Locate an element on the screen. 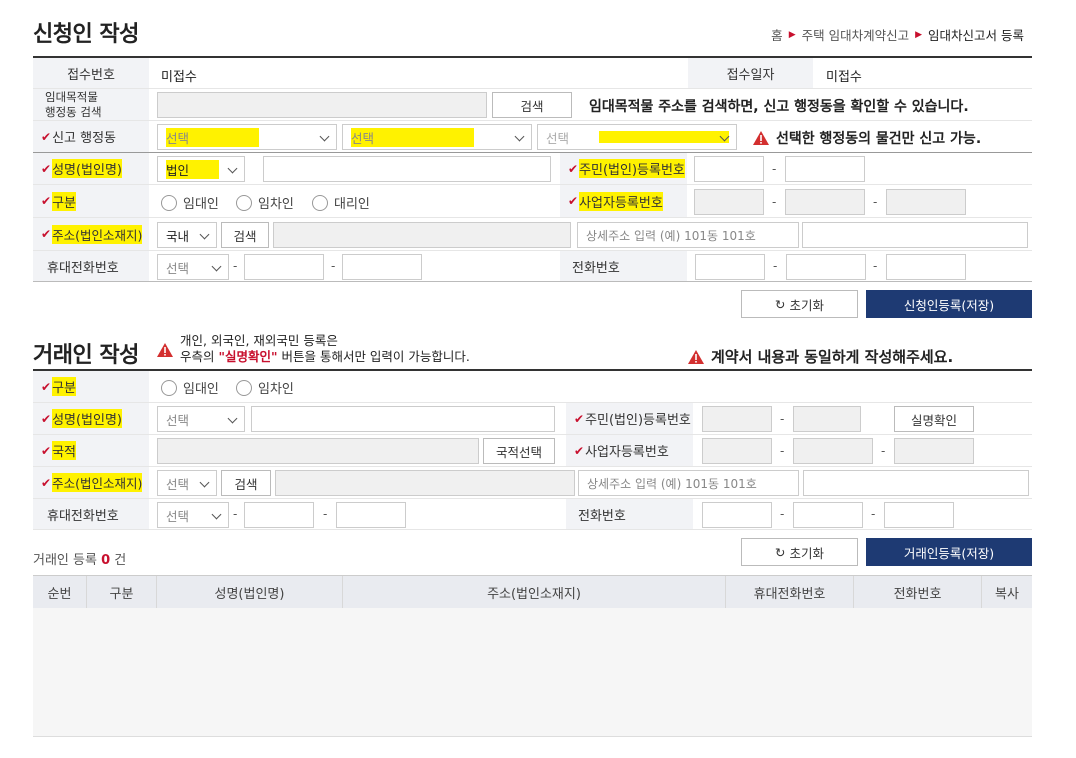 This screenshot has width=1076, height=758. trader-phone-3-input is located at coordinates (919, 515).